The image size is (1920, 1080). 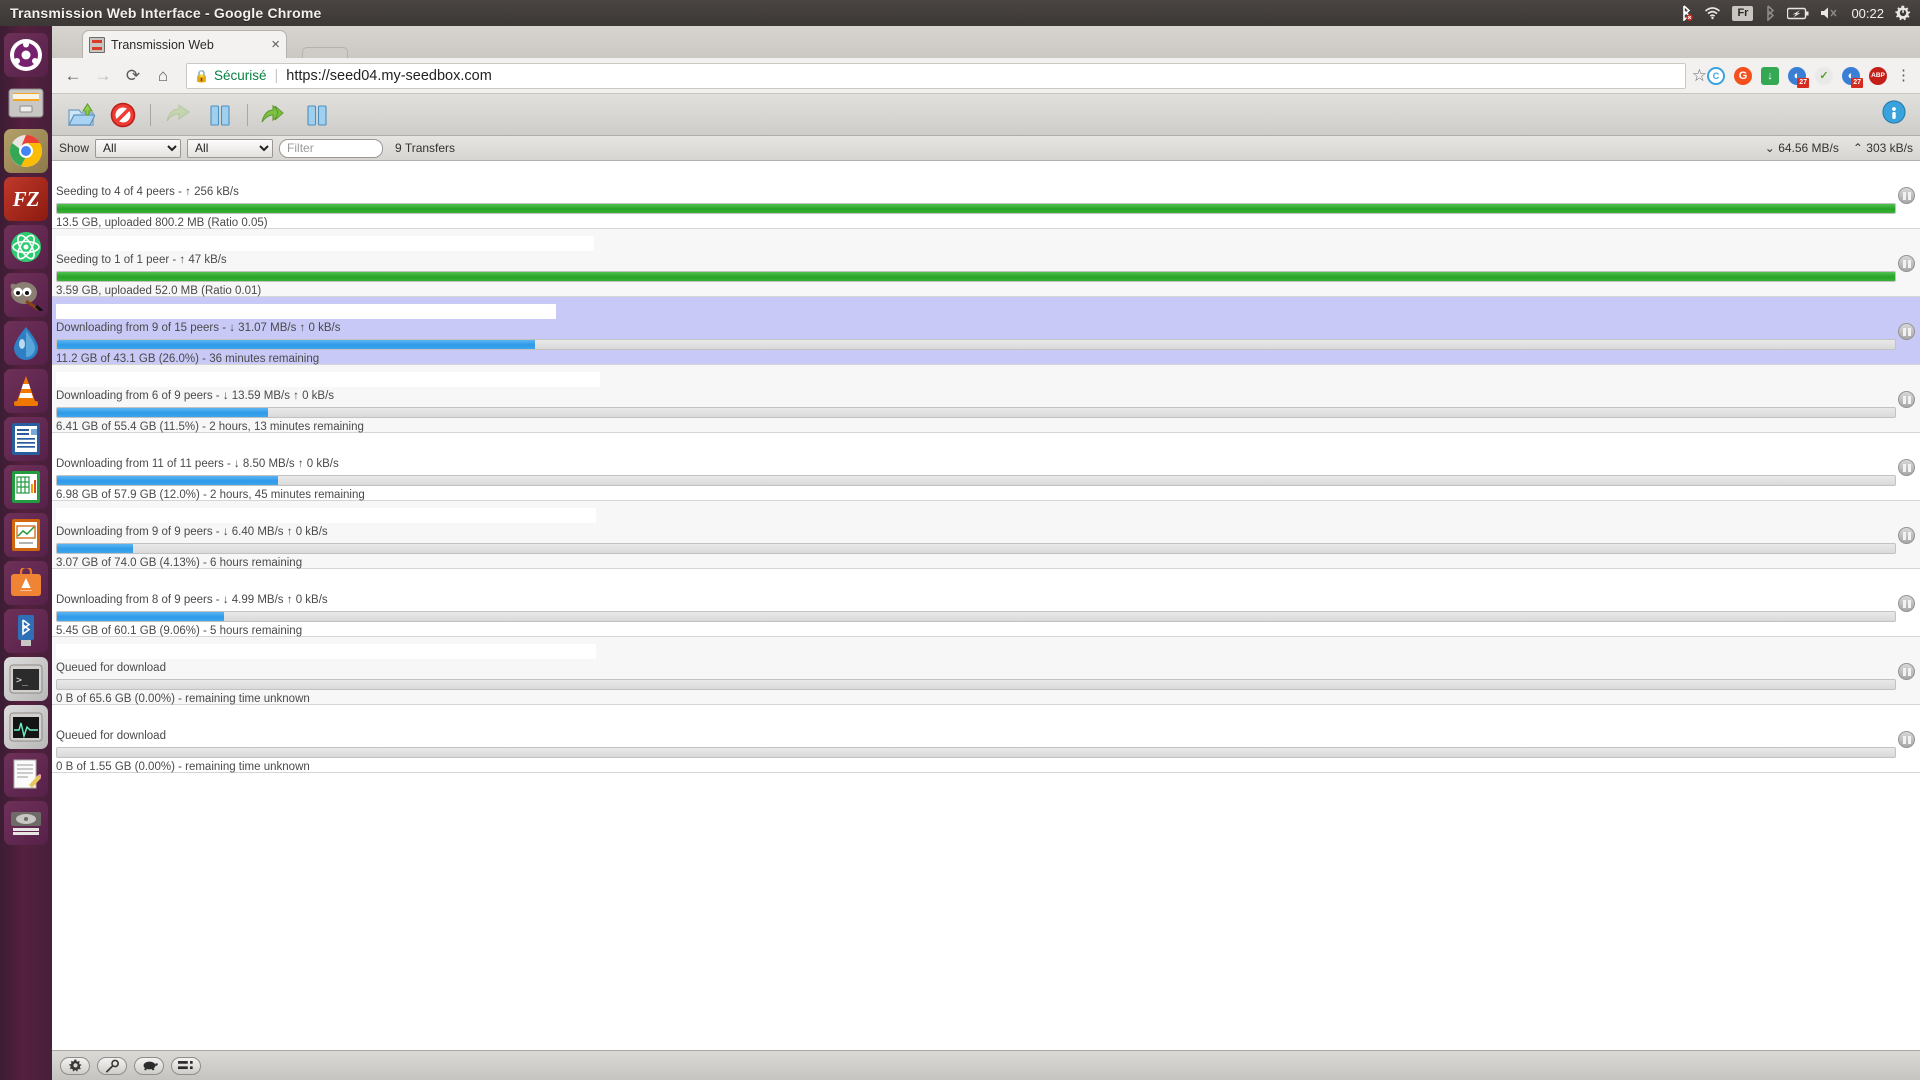 I want to click on launcher-item-libreoffice-impress, so click(x=26, y=535).